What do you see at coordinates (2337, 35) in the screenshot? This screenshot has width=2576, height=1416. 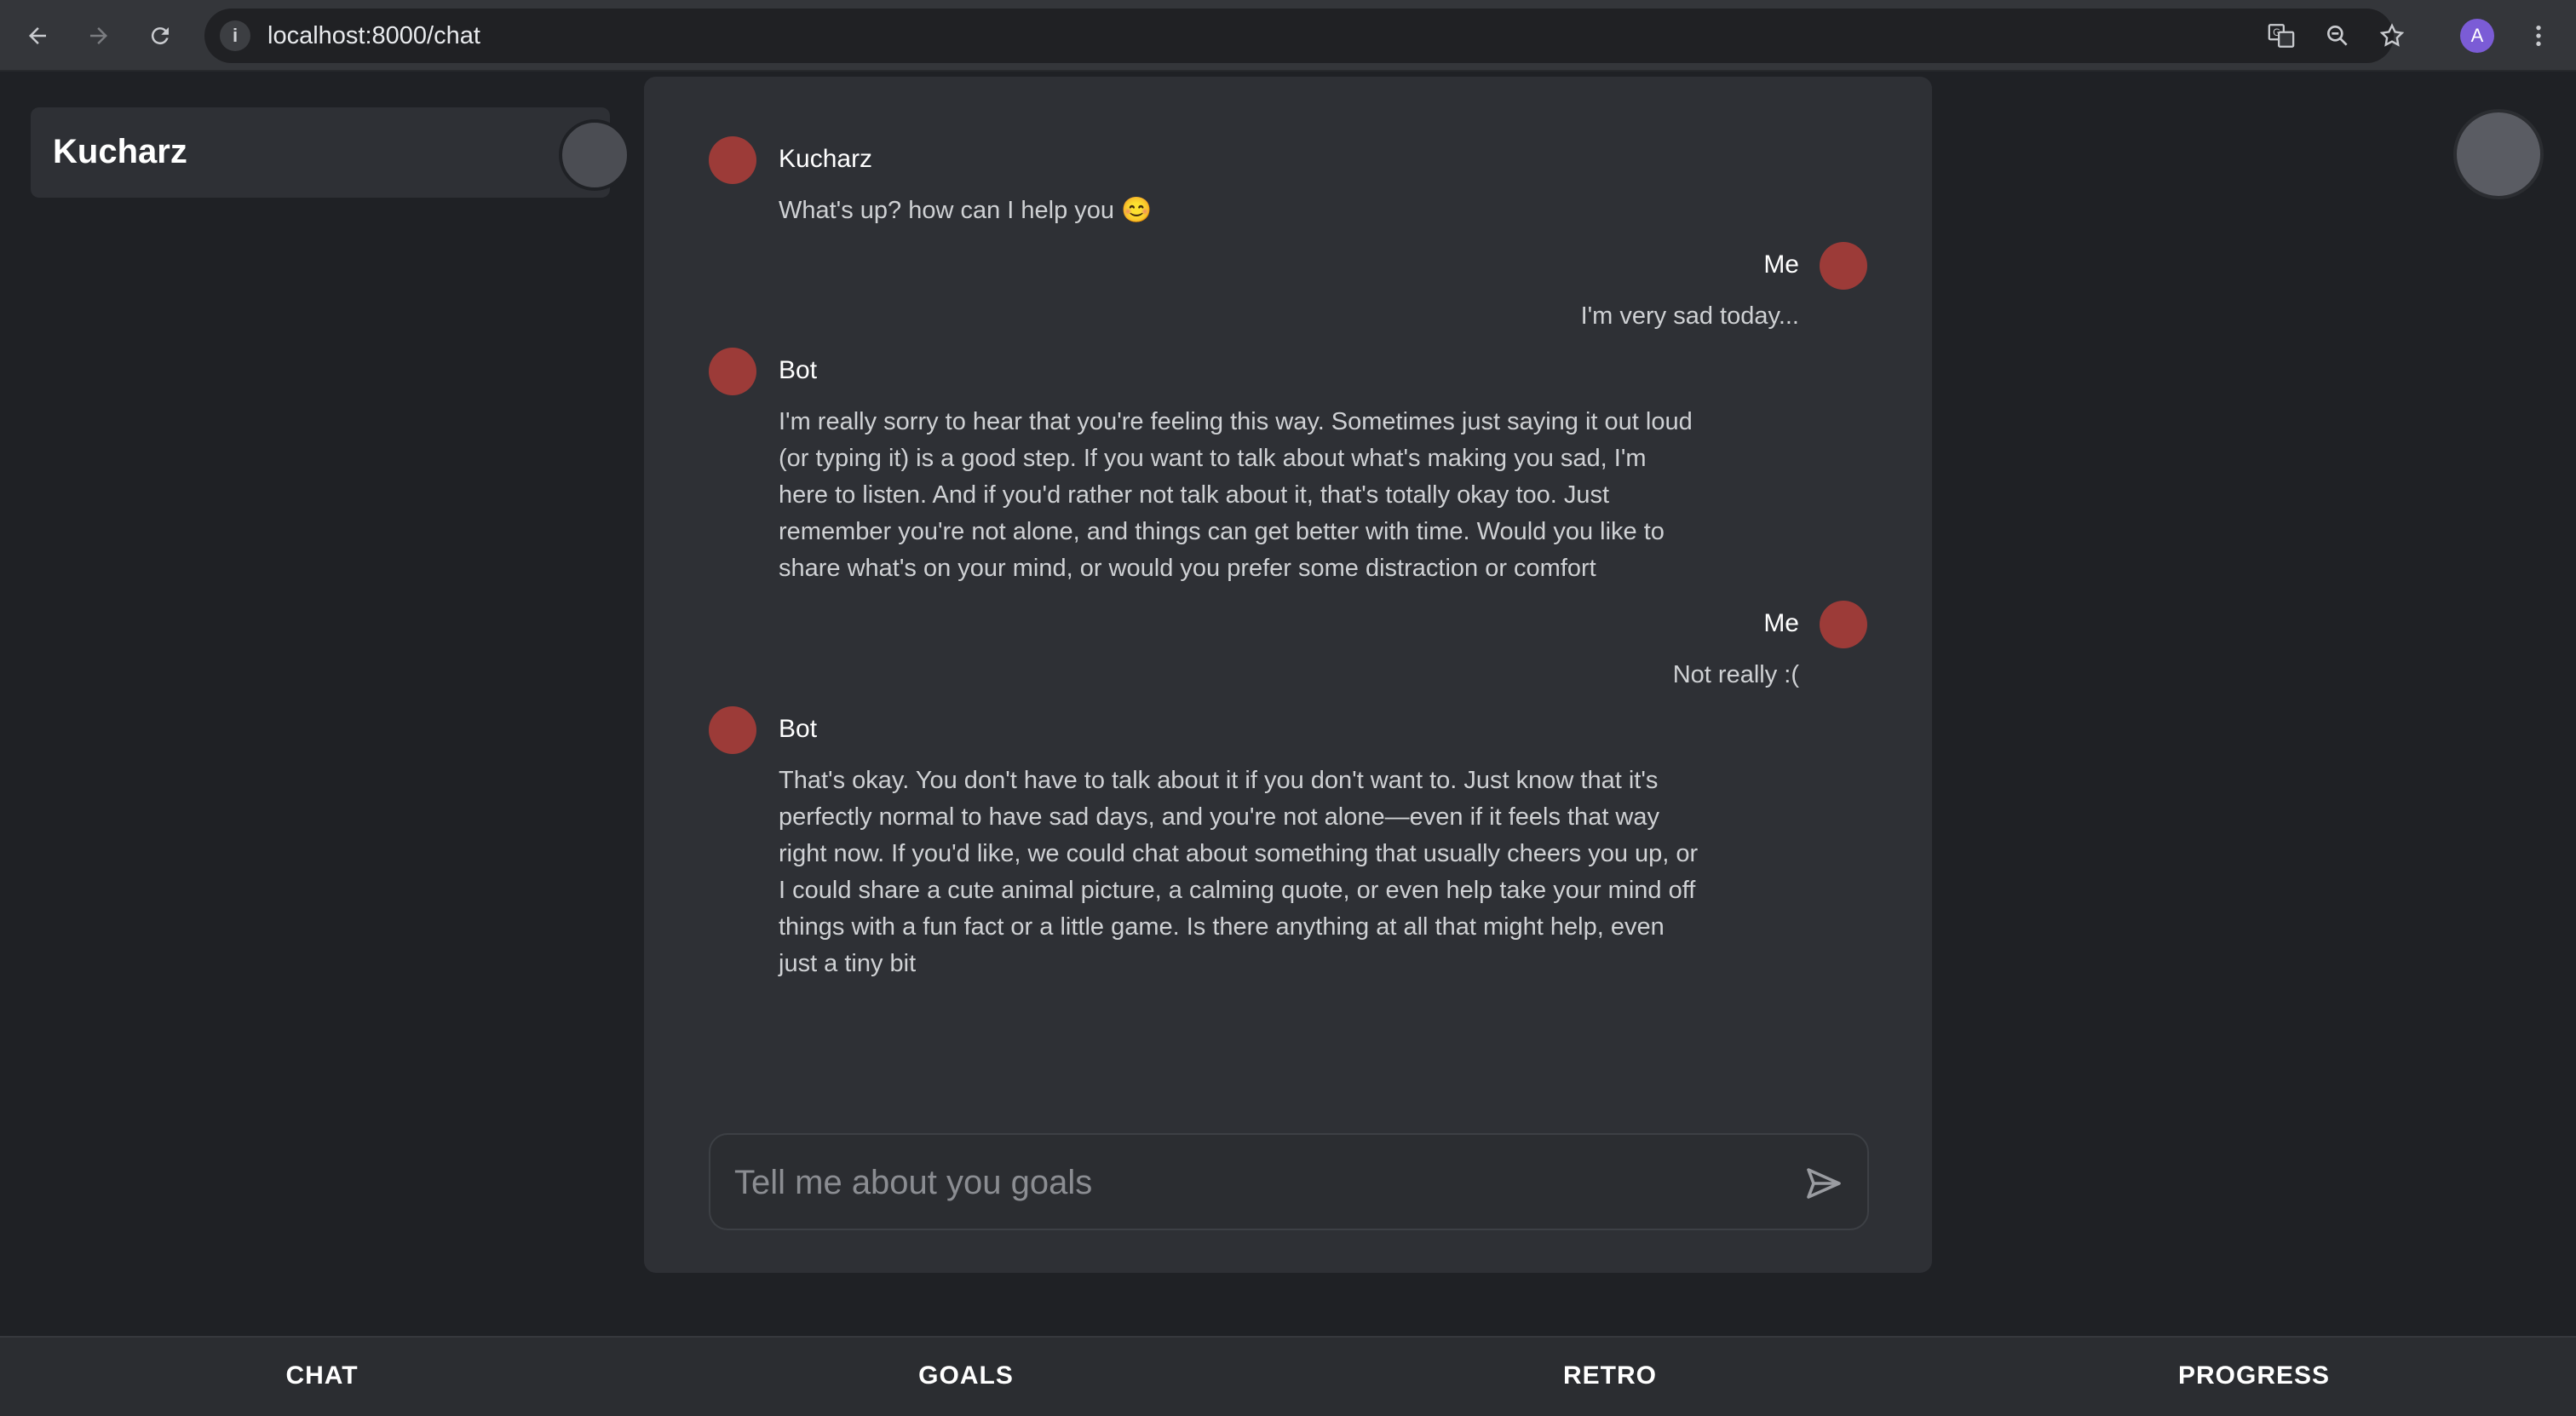 I see `zoom-icon` at bounding box center [2337, 35].